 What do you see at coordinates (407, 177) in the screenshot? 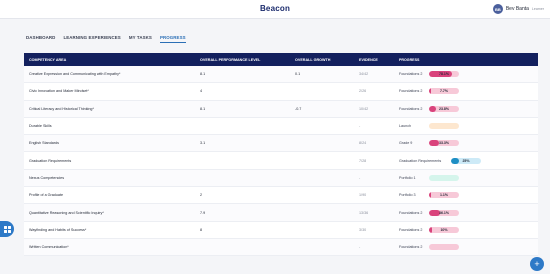
I see `progress-level-label: Portfolio 1` at bounding box center [407, 177].